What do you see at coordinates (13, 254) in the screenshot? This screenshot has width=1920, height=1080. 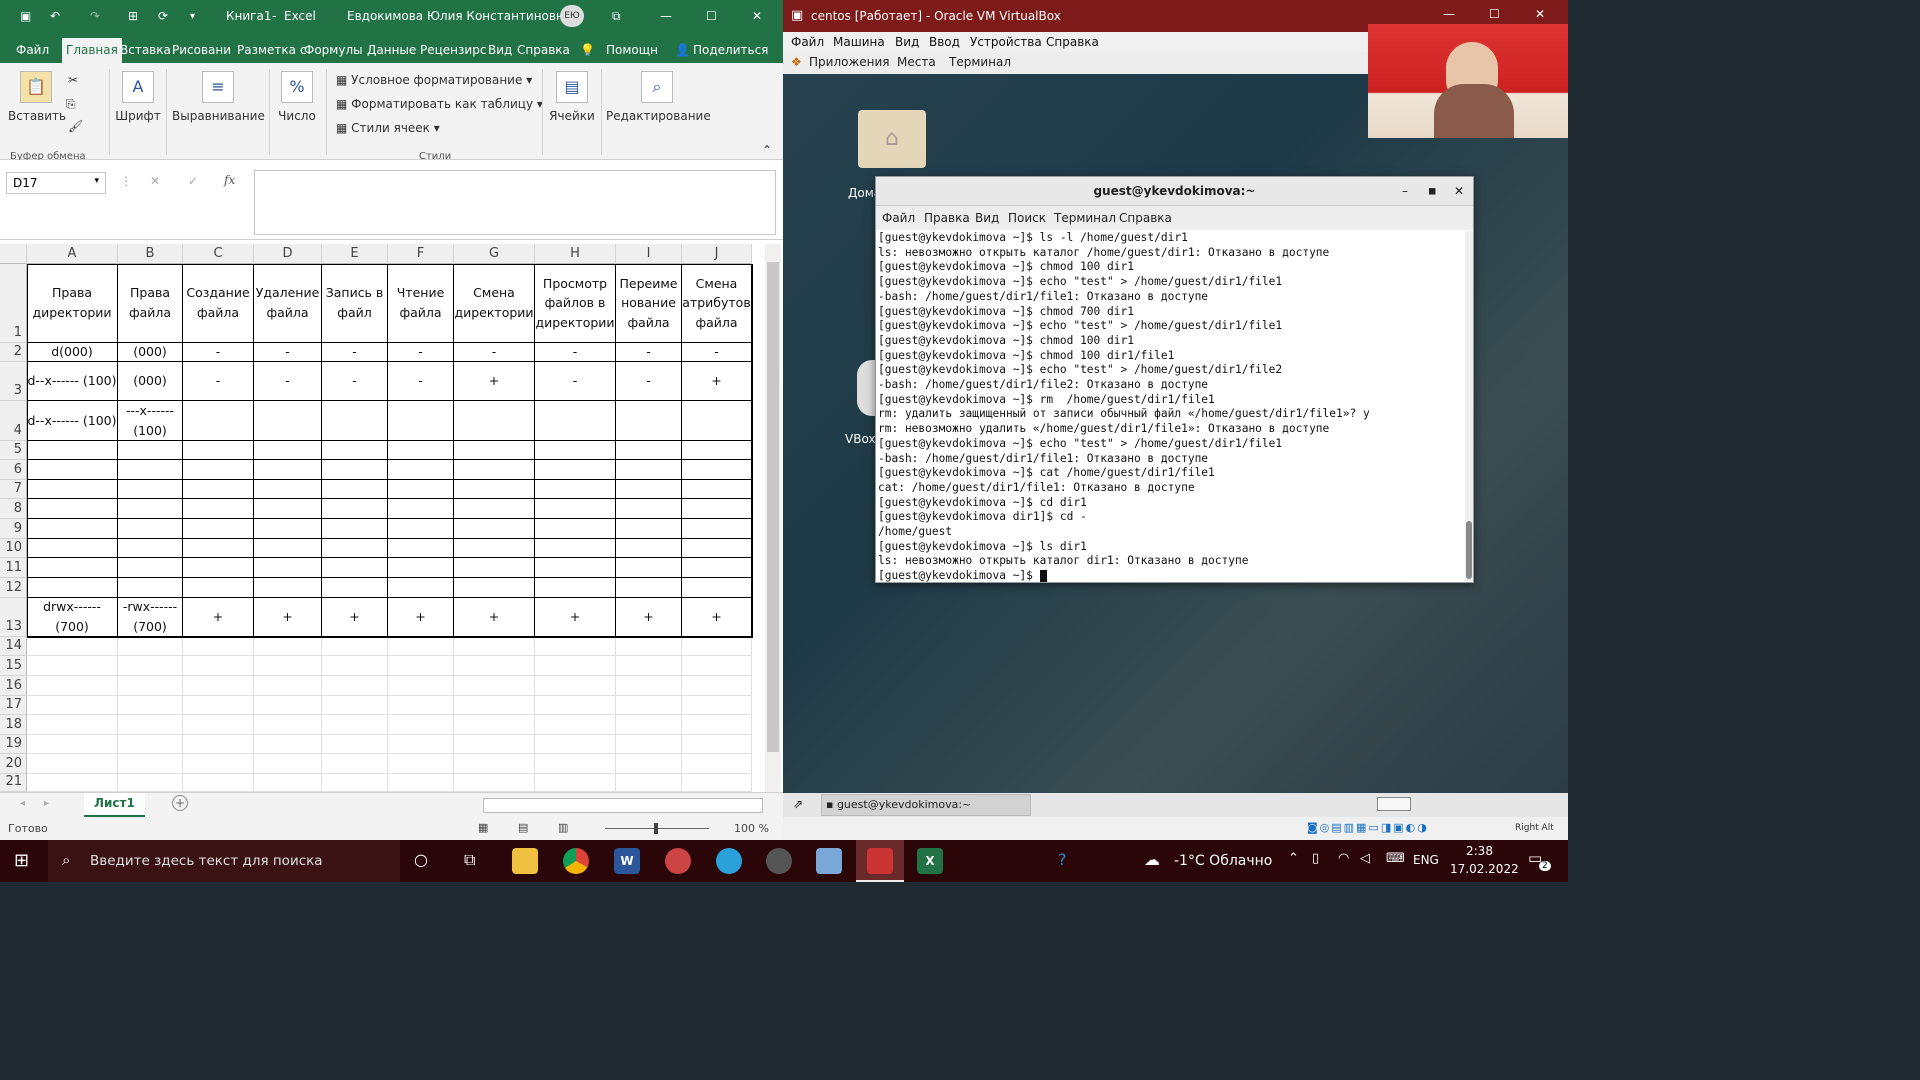 I see `select-all-corner` at bounding box center [13, 254].